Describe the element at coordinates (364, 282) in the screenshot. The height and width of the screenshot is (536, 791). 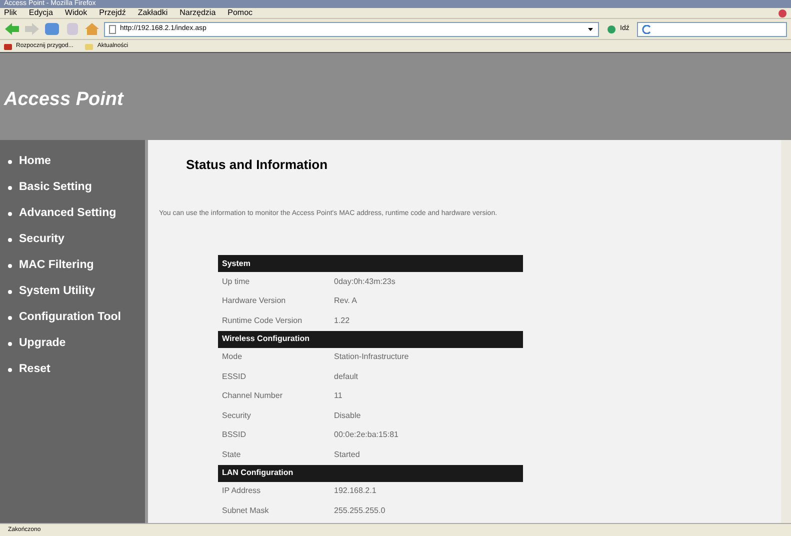
I see `table-cell-text: 0day:0h:43m:23s` at that location.